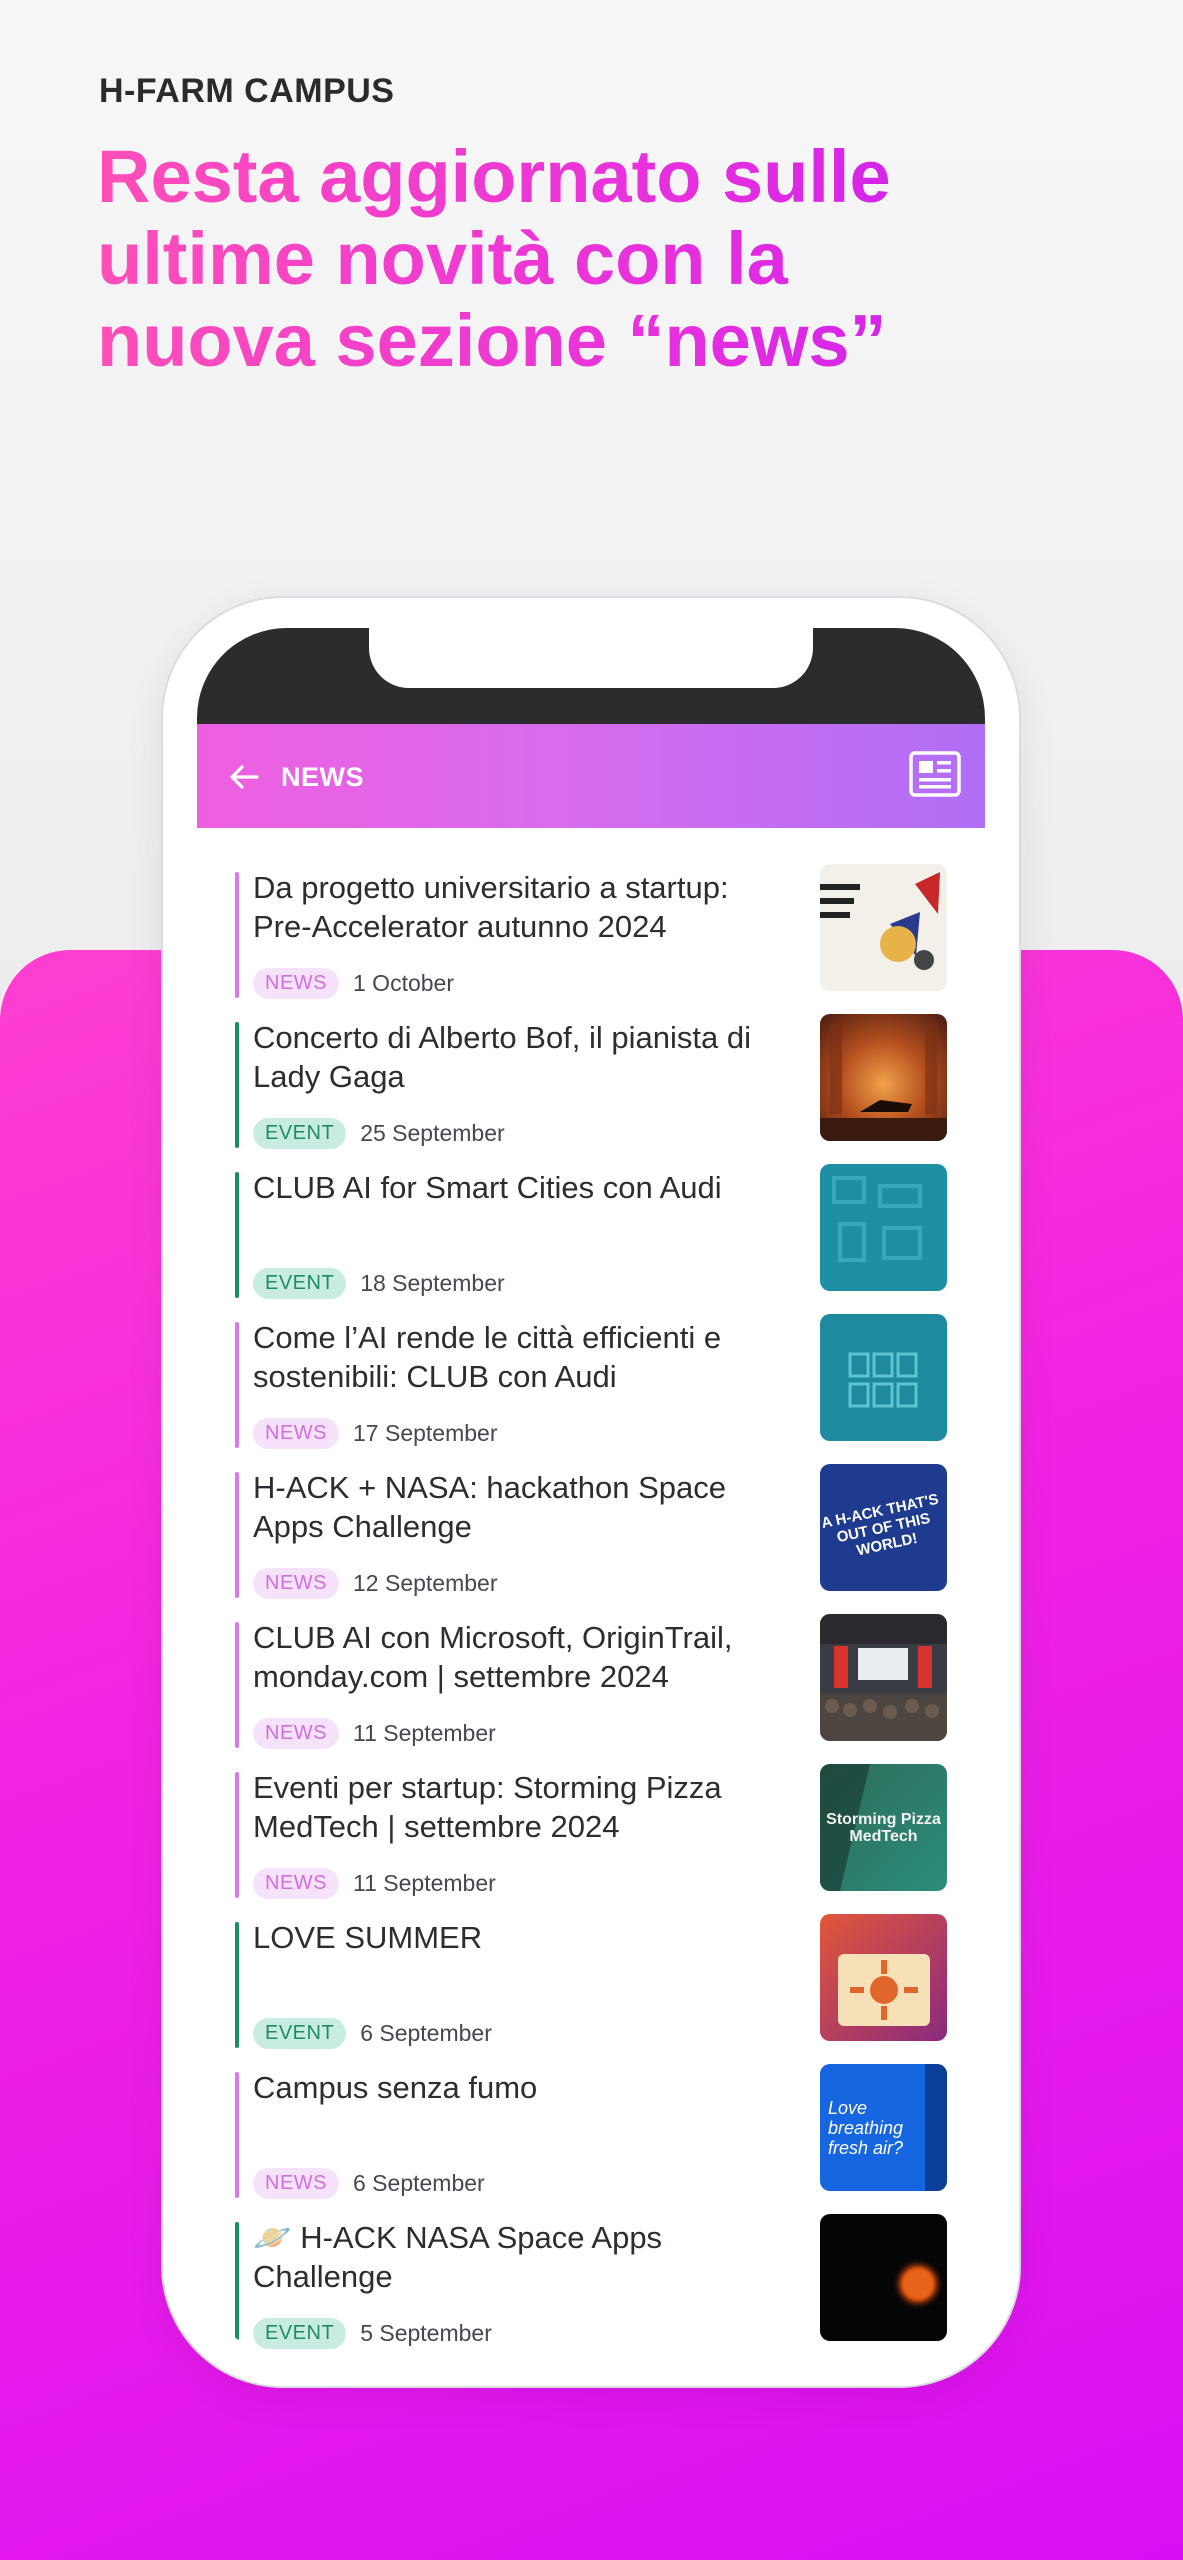  What do you see at coordinates (492, 340) in the screenshot?
I see `headline-line: nuova sezione “news”` at bounding box center [492, 340].